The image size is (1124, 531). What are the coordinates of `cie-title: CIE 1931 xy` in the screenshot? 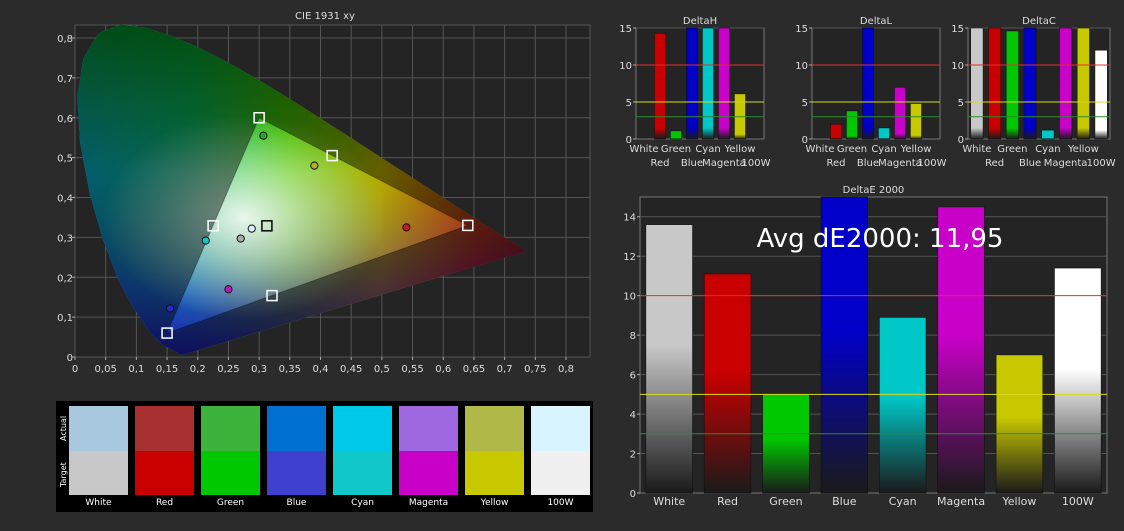 It's located at (325, 16).